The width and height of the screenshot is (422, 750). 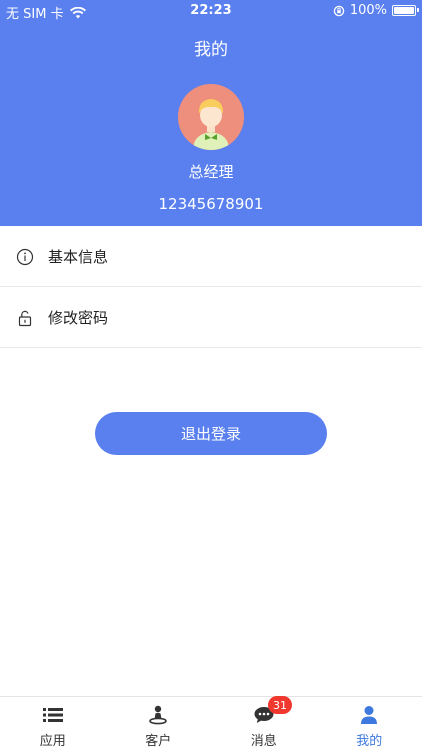 I want to click on tab-label: 我的, so click(x=369, y=741).